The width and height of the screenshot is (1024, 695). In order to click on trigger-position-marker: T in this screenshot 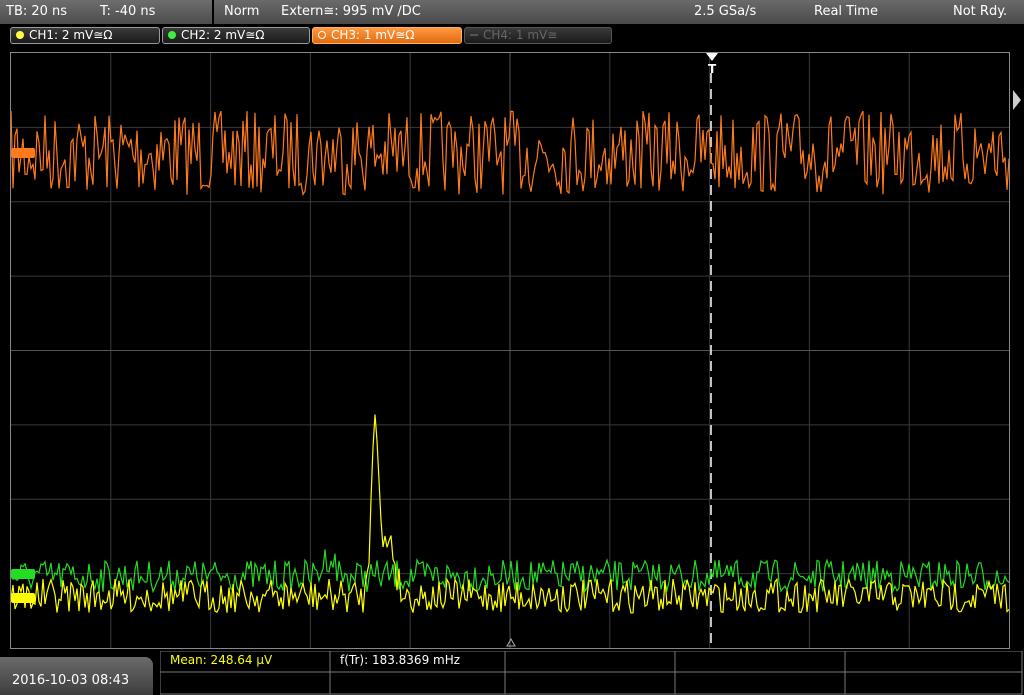, I will do `click(712, 65)`.